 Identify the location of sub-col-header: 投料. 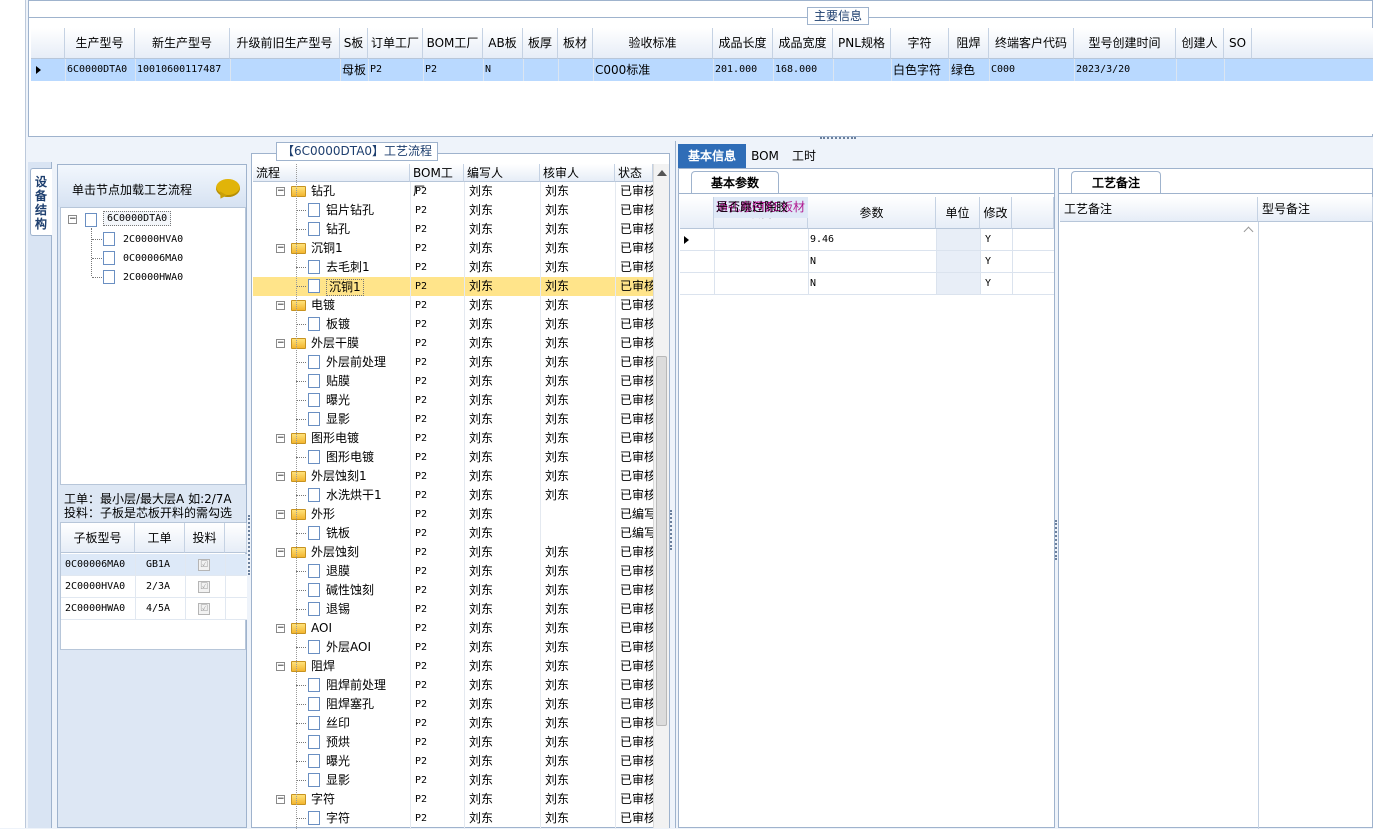
(205, 538).